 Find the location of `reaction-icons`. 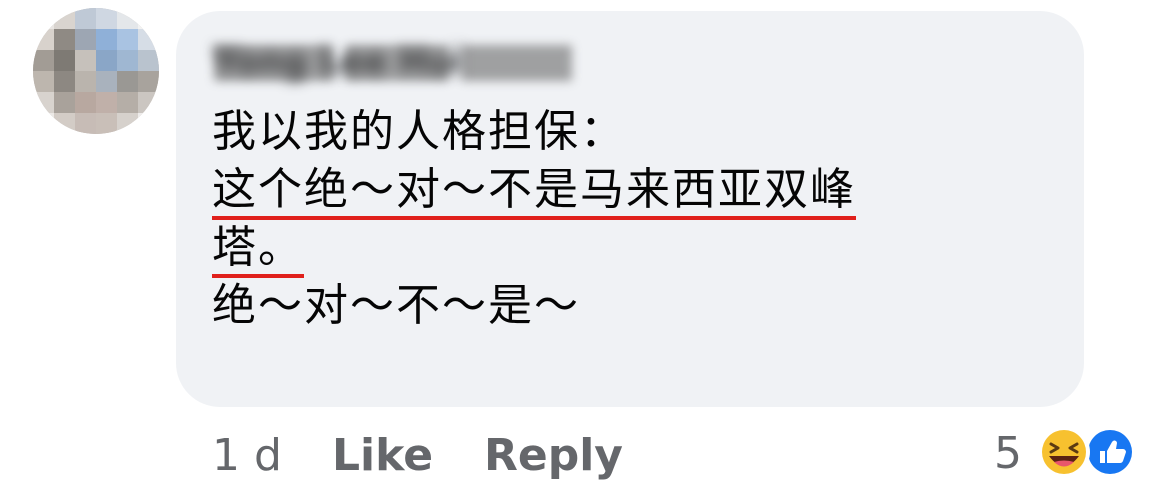

reaction-icons is located at coordinates (1088, 453).